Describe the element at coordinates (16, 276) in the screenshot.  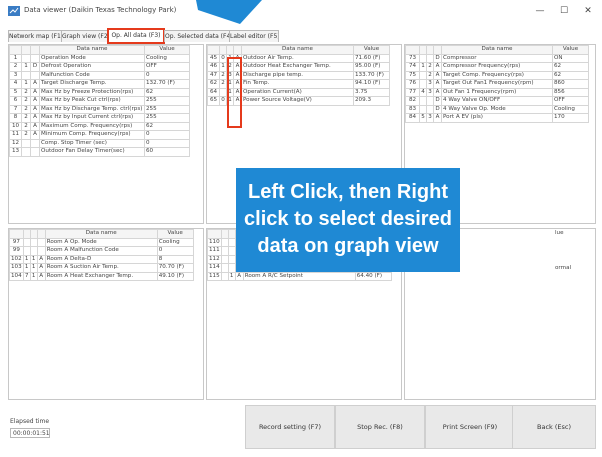
I see `cell-index: 104` at that location.